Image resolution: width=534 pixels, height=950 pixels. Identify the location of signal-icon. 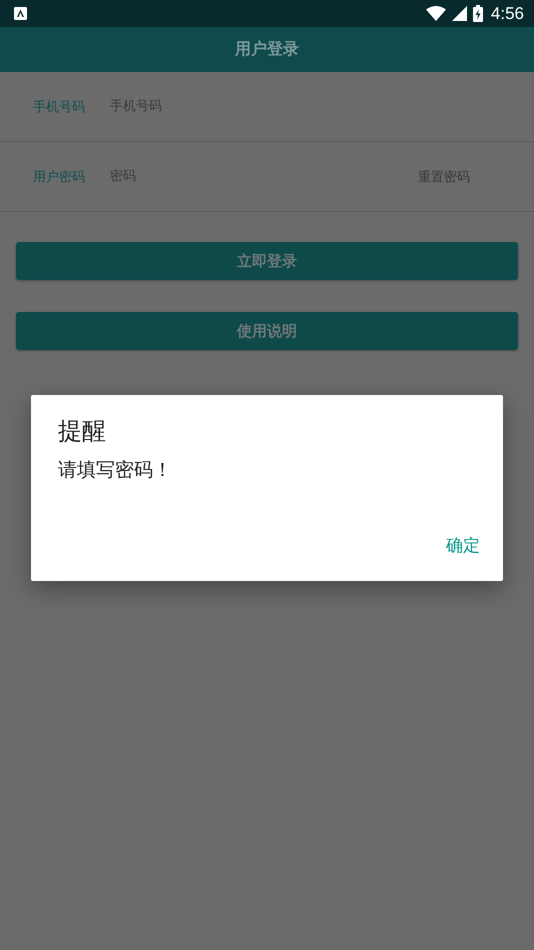
(459, 13).